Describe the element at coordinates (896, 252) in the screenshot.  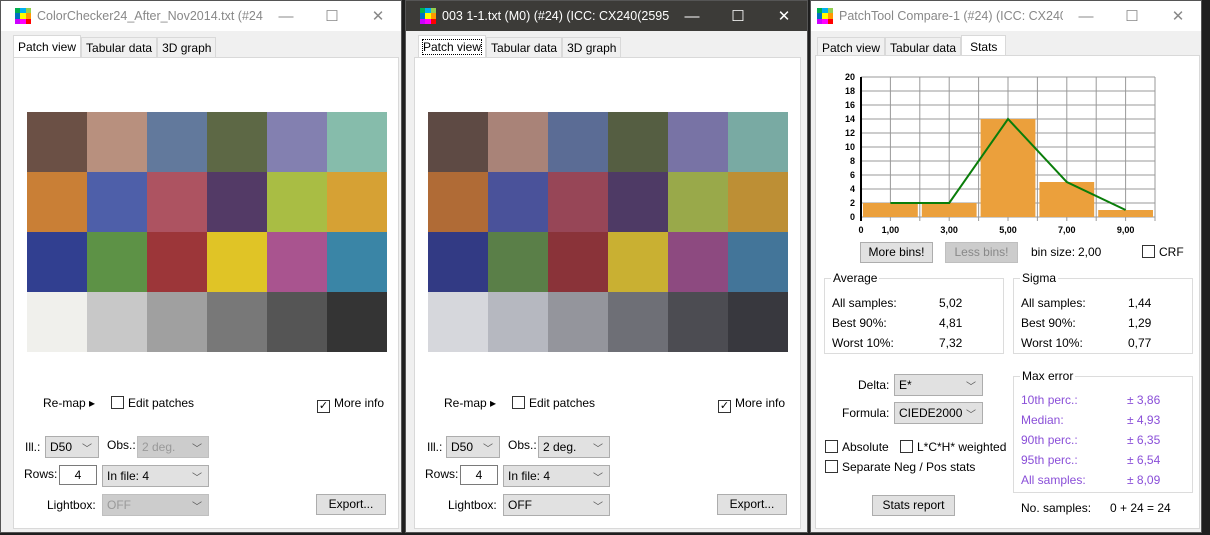
I see `more-bins-button: More bins!` at that location.